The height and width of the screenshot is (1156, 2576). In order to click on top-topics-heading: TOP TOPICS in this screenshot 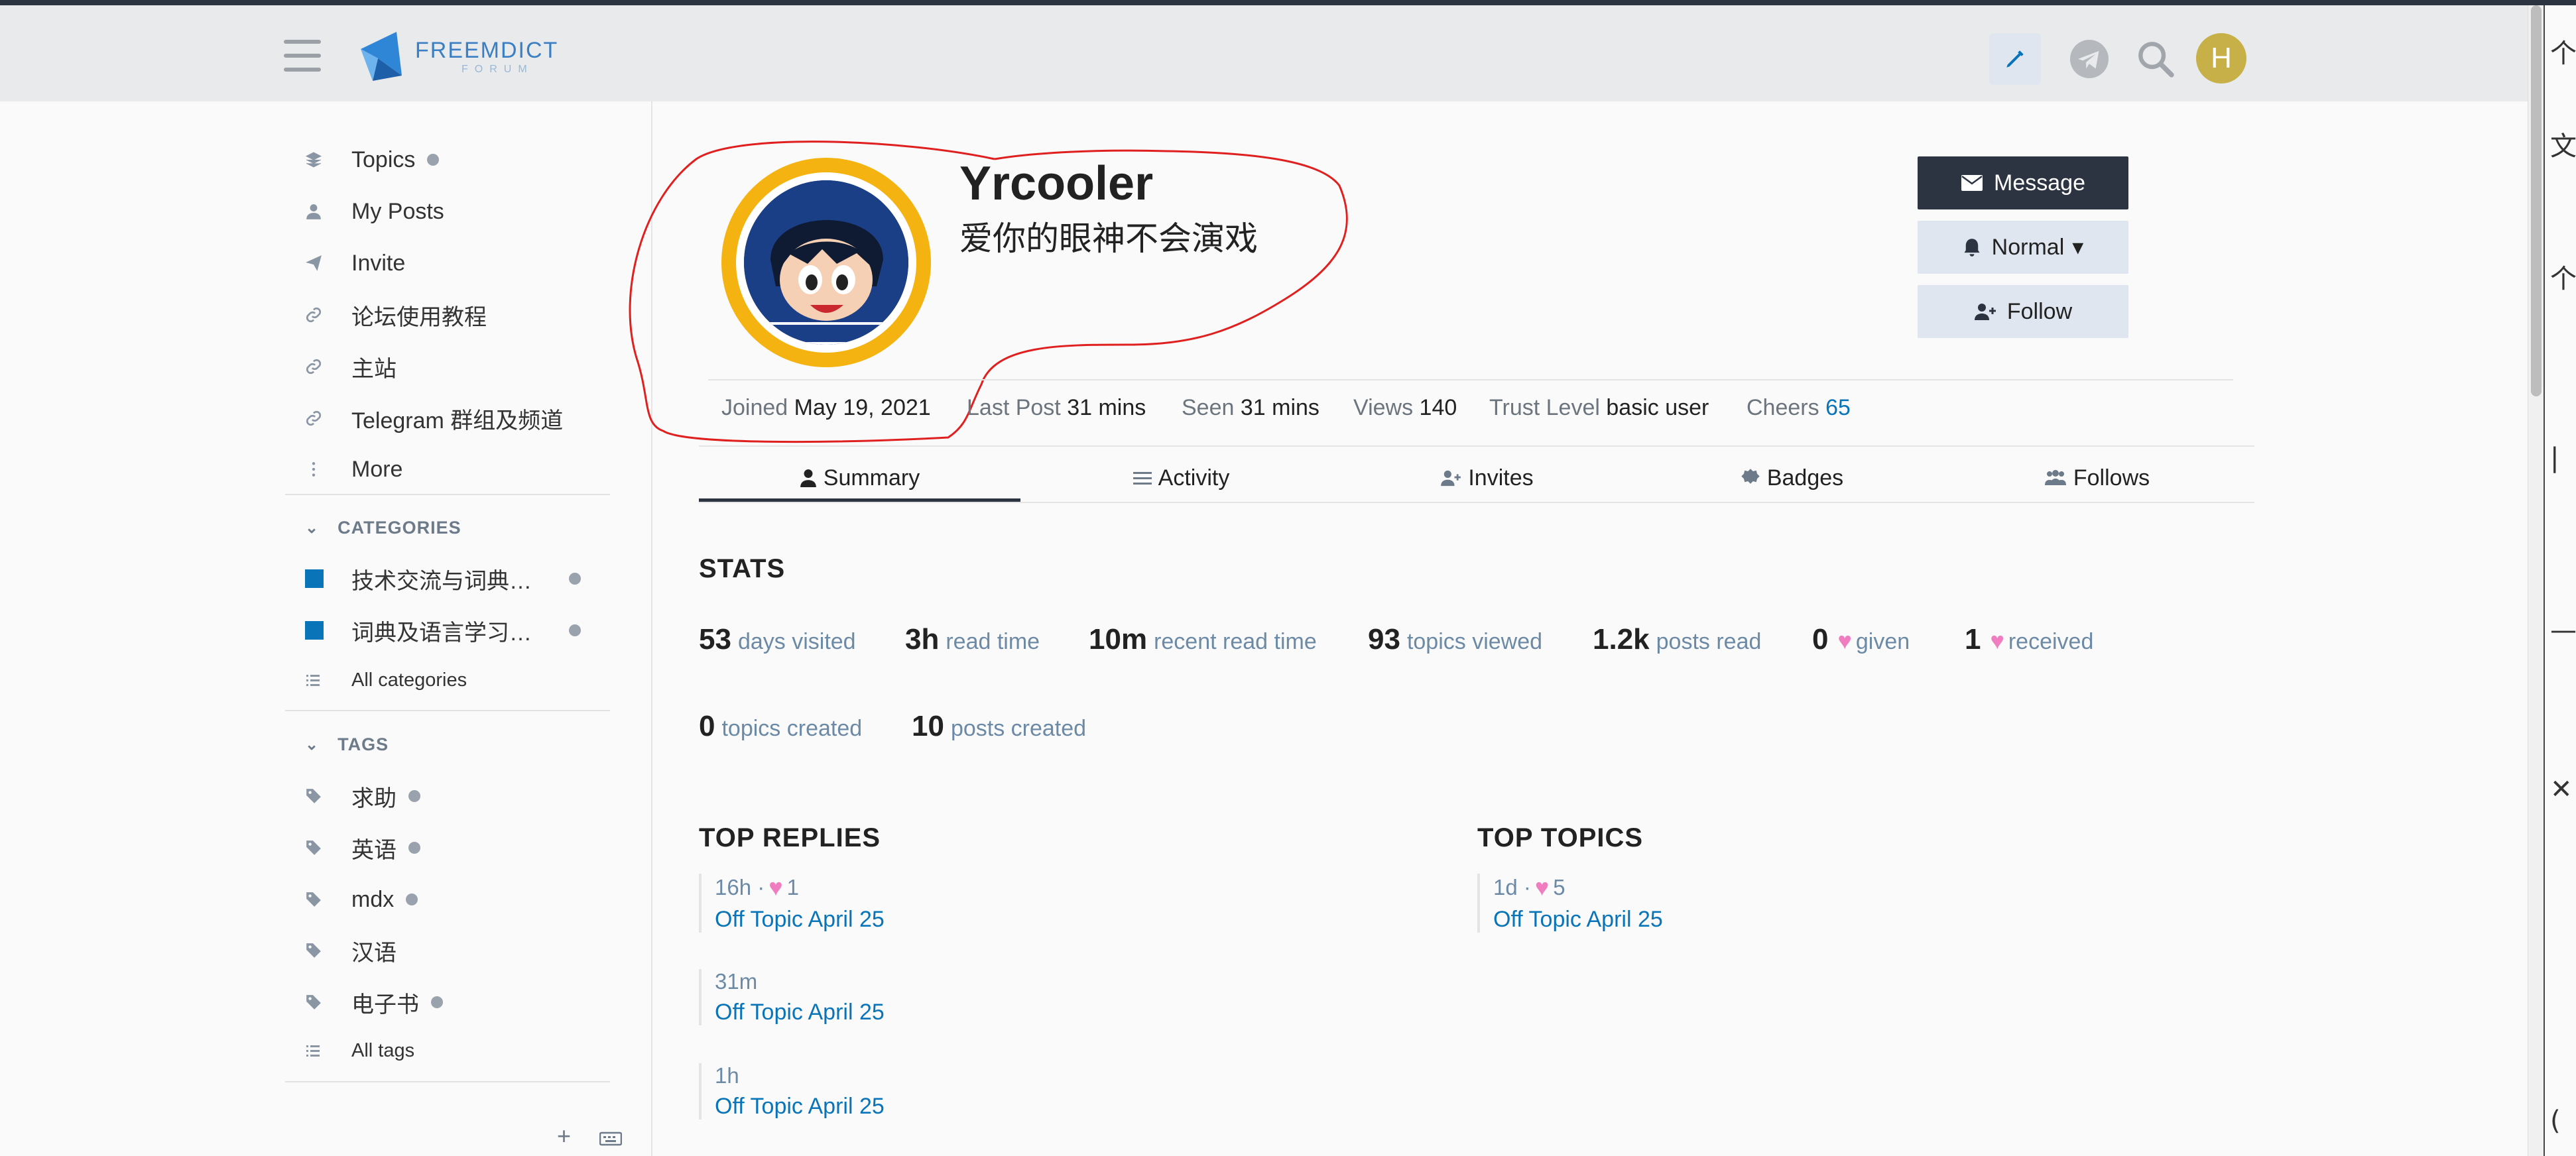, I will do `click(1560, 837)`.